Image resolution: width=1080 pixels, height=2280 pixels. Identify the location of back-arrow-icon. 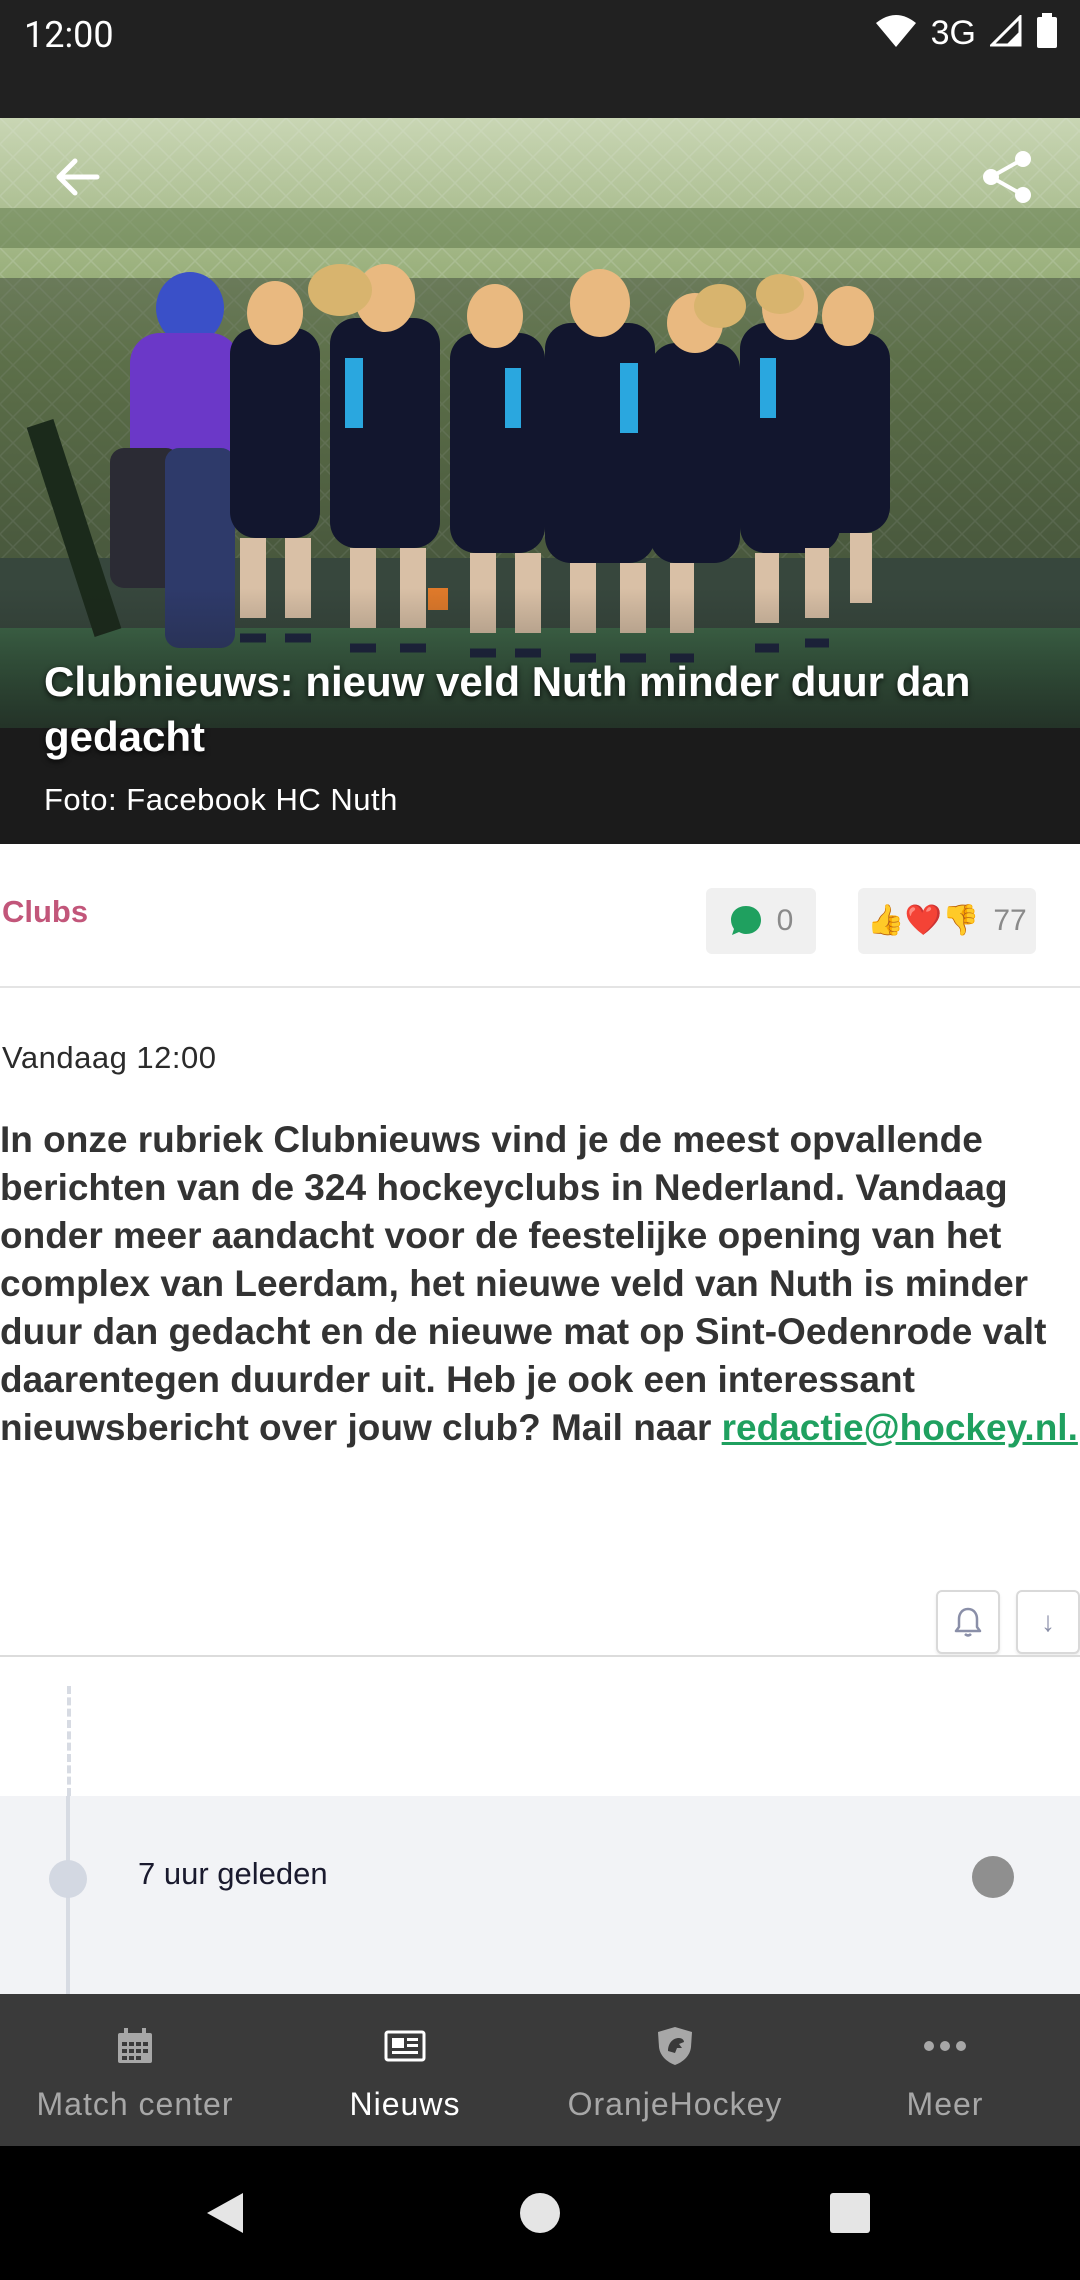
(78, 177).